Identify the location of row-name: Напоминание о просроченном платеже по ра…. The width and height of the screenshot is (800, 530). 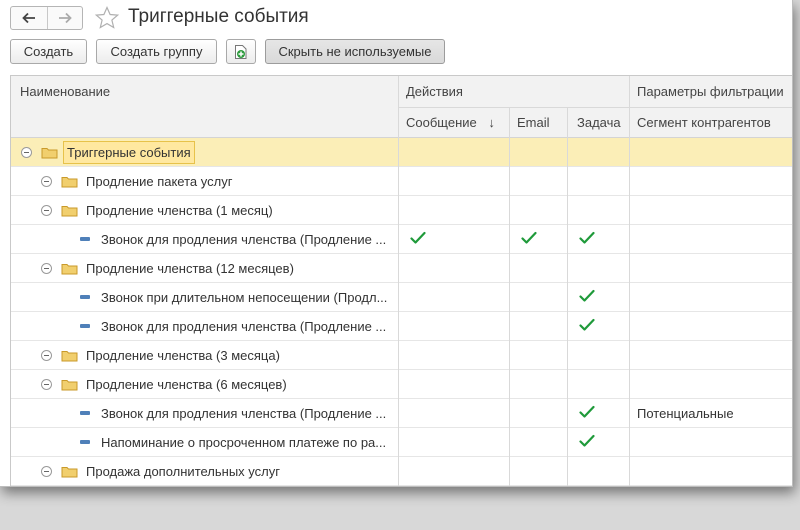
(244, 442).